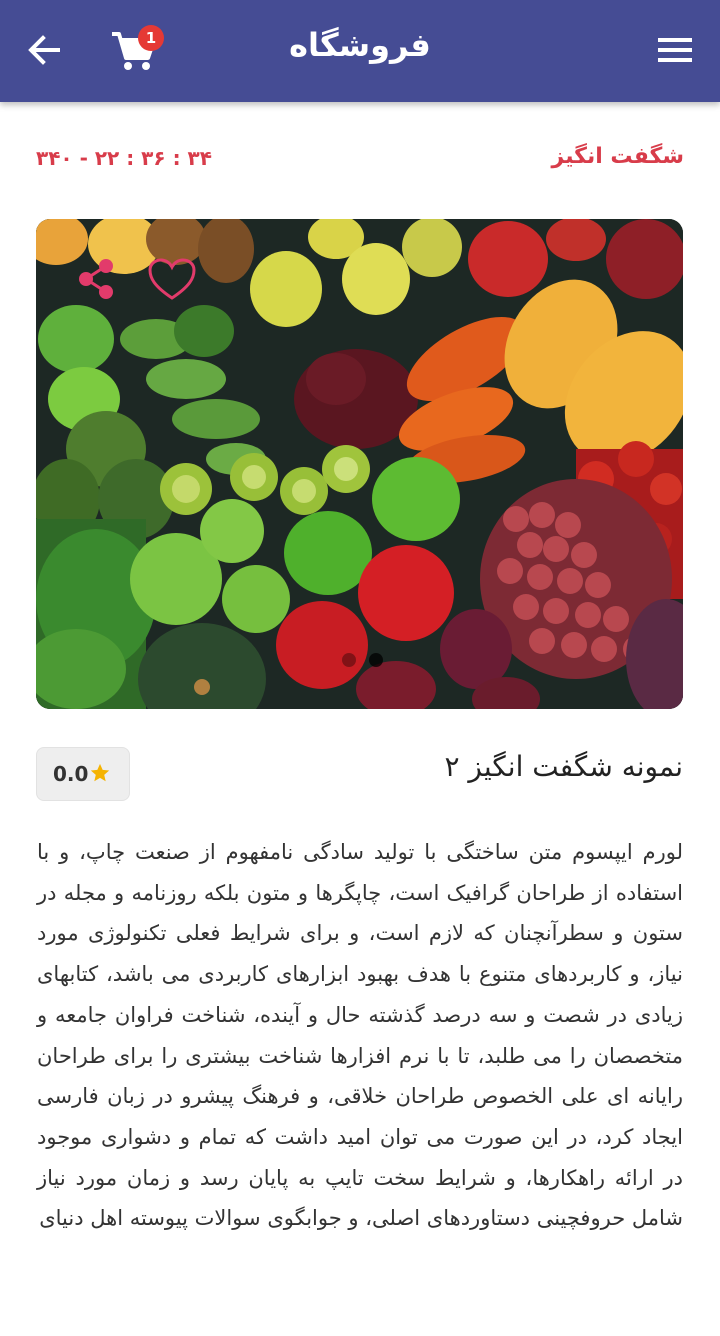  I want to click on hamburger-menu-icon, so click(675, 50).